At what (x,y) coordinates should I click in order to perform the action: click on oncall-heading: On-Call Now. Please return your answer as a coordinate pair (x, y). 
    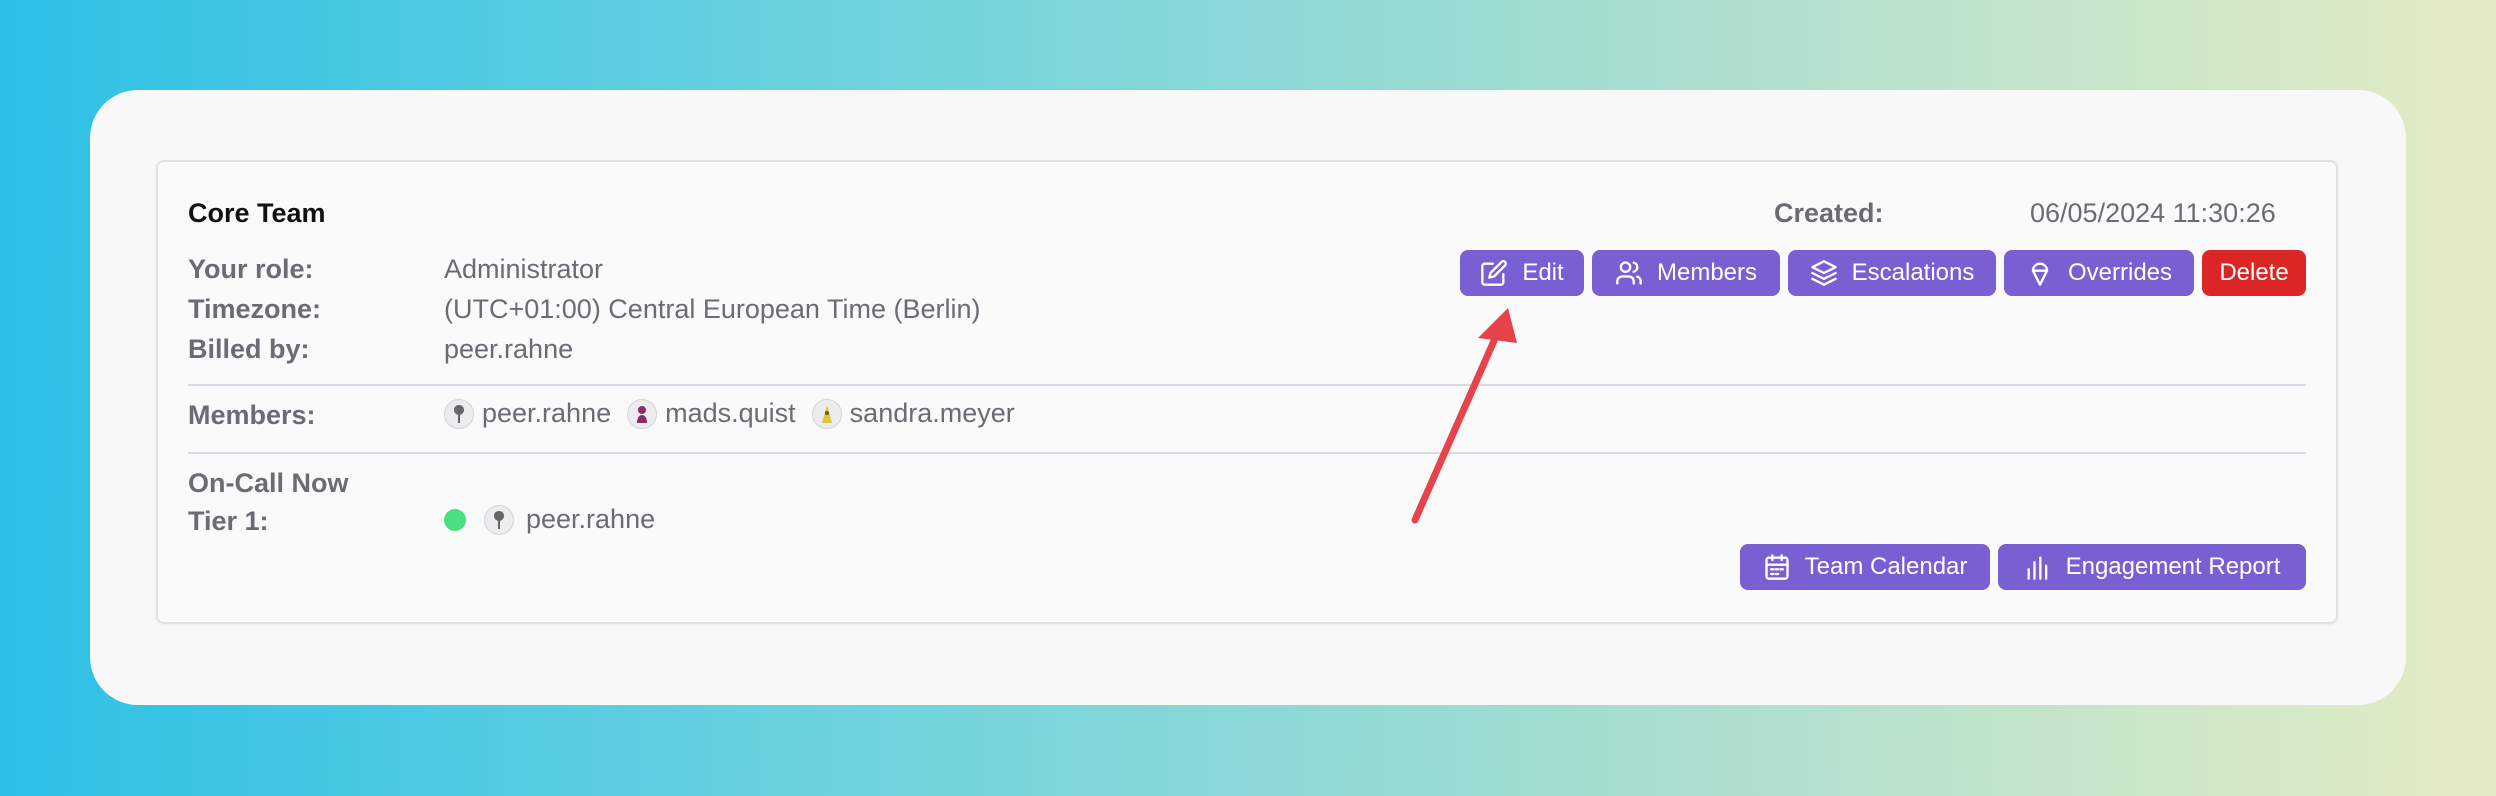
    Looking at the image, I should click on (268, 483).